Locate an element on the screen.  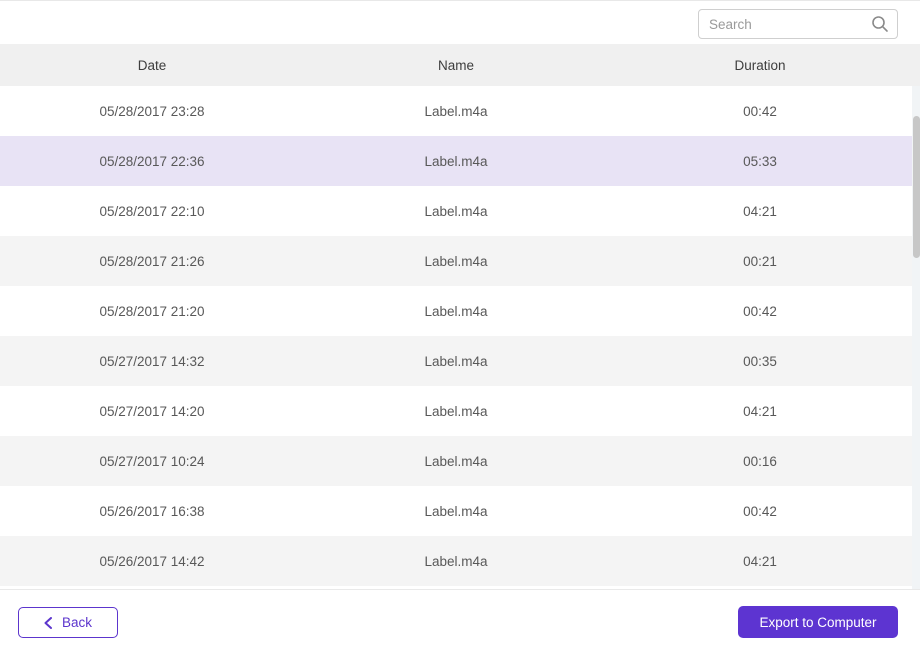
table-header: Date Name Duration is located at coordinates (460, 65).